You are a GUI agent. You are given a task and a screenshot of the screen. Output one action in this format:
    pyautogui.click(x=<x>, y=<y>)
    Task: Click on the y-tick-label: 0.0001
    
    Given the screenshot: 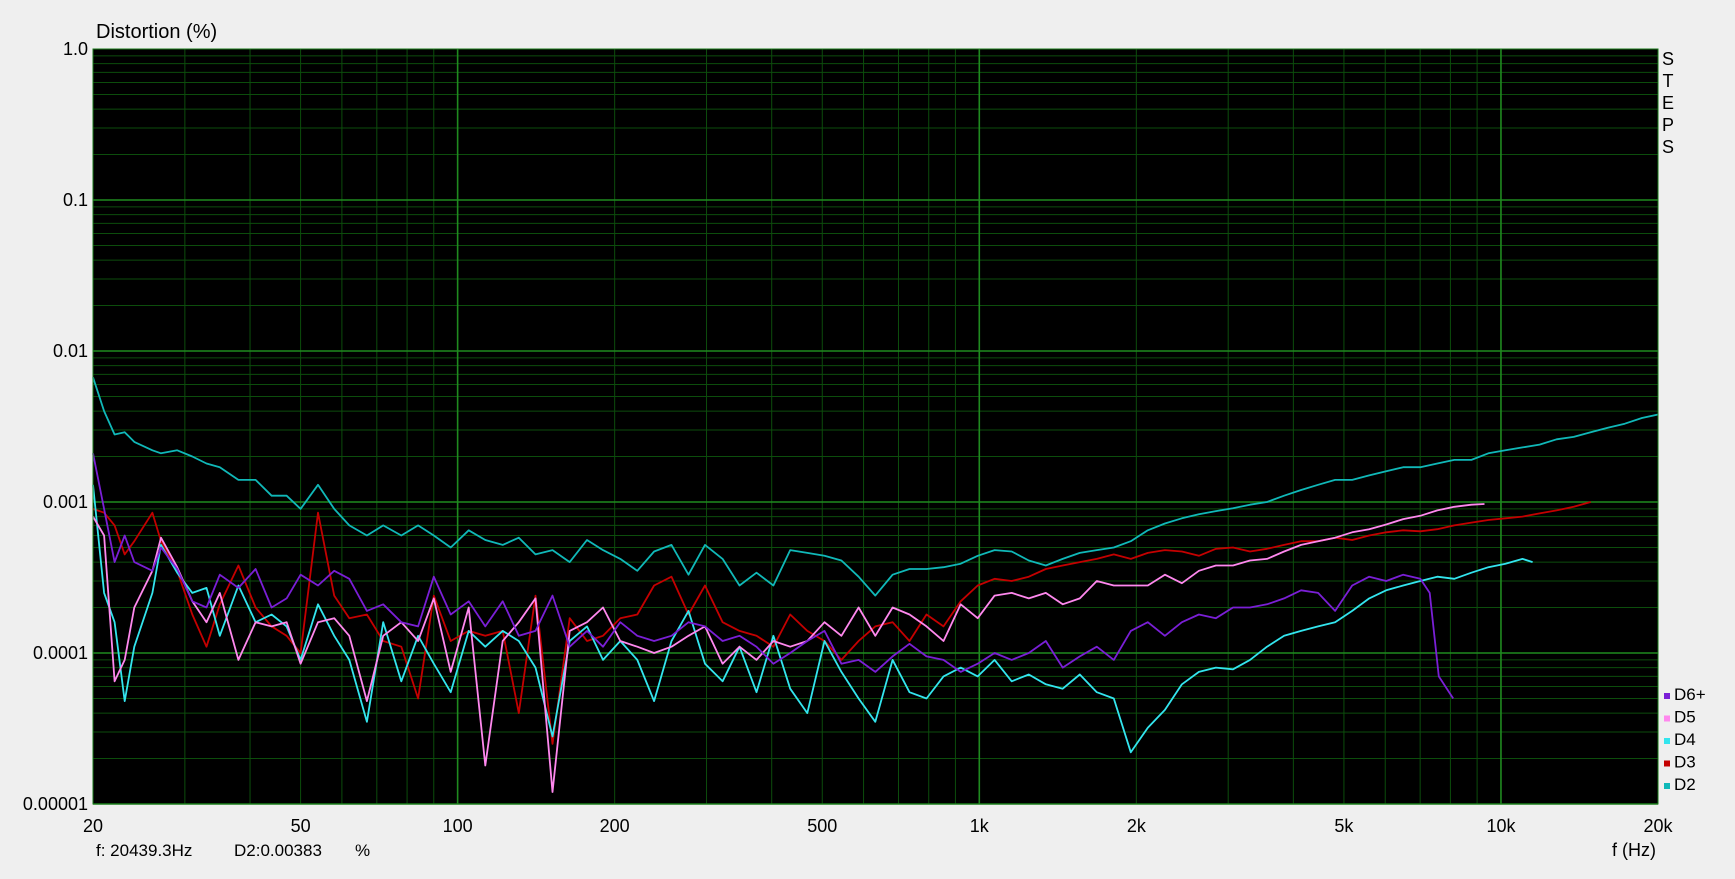 What is the action you would take?
    pyautogui.click(x=60, y=653)
    